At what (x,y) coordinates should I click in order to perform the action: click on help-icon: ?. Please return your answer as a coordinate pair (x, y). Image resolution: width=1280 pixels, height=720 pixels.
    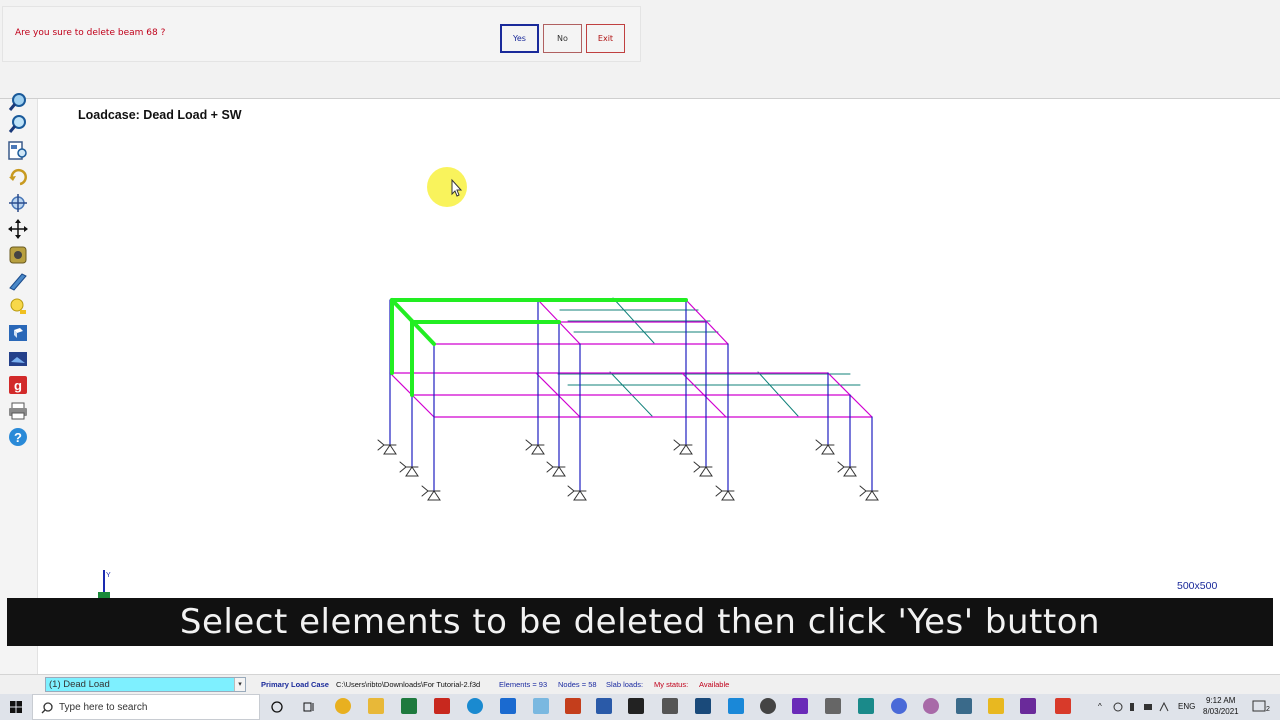
    Looking at the image, I should click on (18, 437).